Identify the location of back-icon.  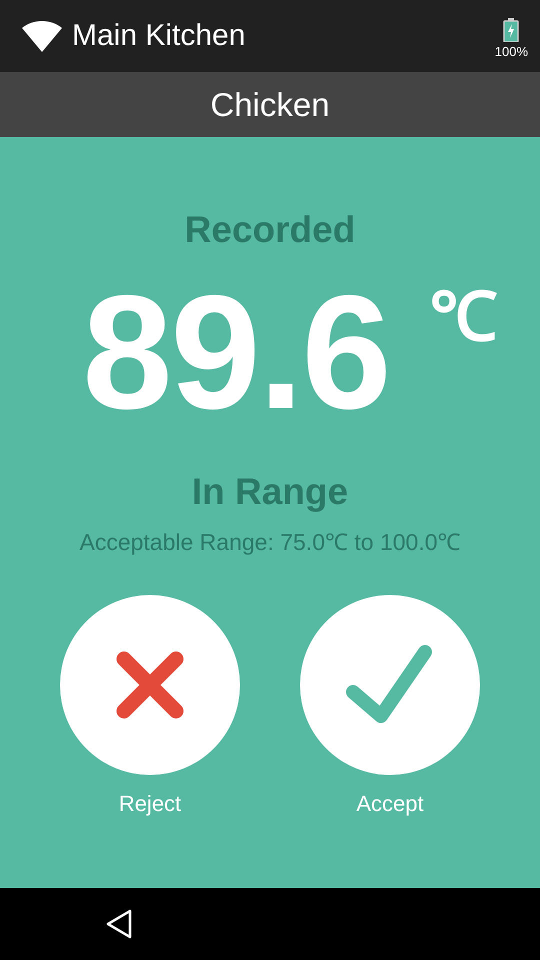
(119, 924).